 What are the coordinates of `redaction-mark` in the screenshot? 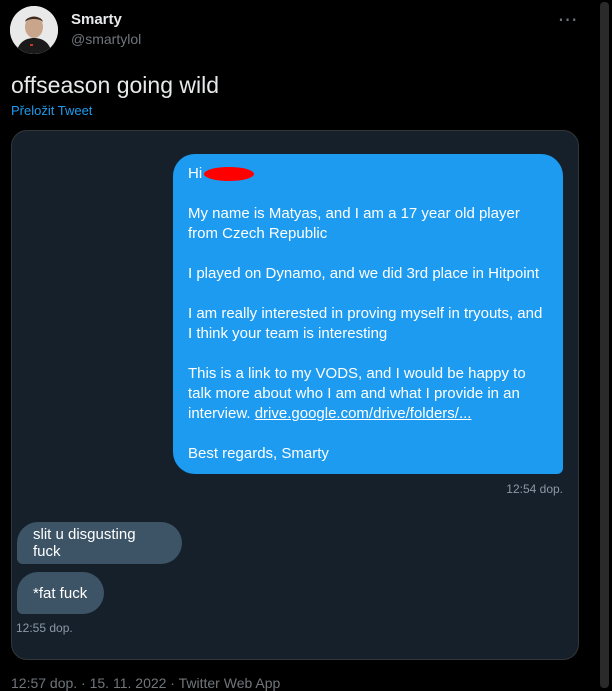 It's located at (229, 174).